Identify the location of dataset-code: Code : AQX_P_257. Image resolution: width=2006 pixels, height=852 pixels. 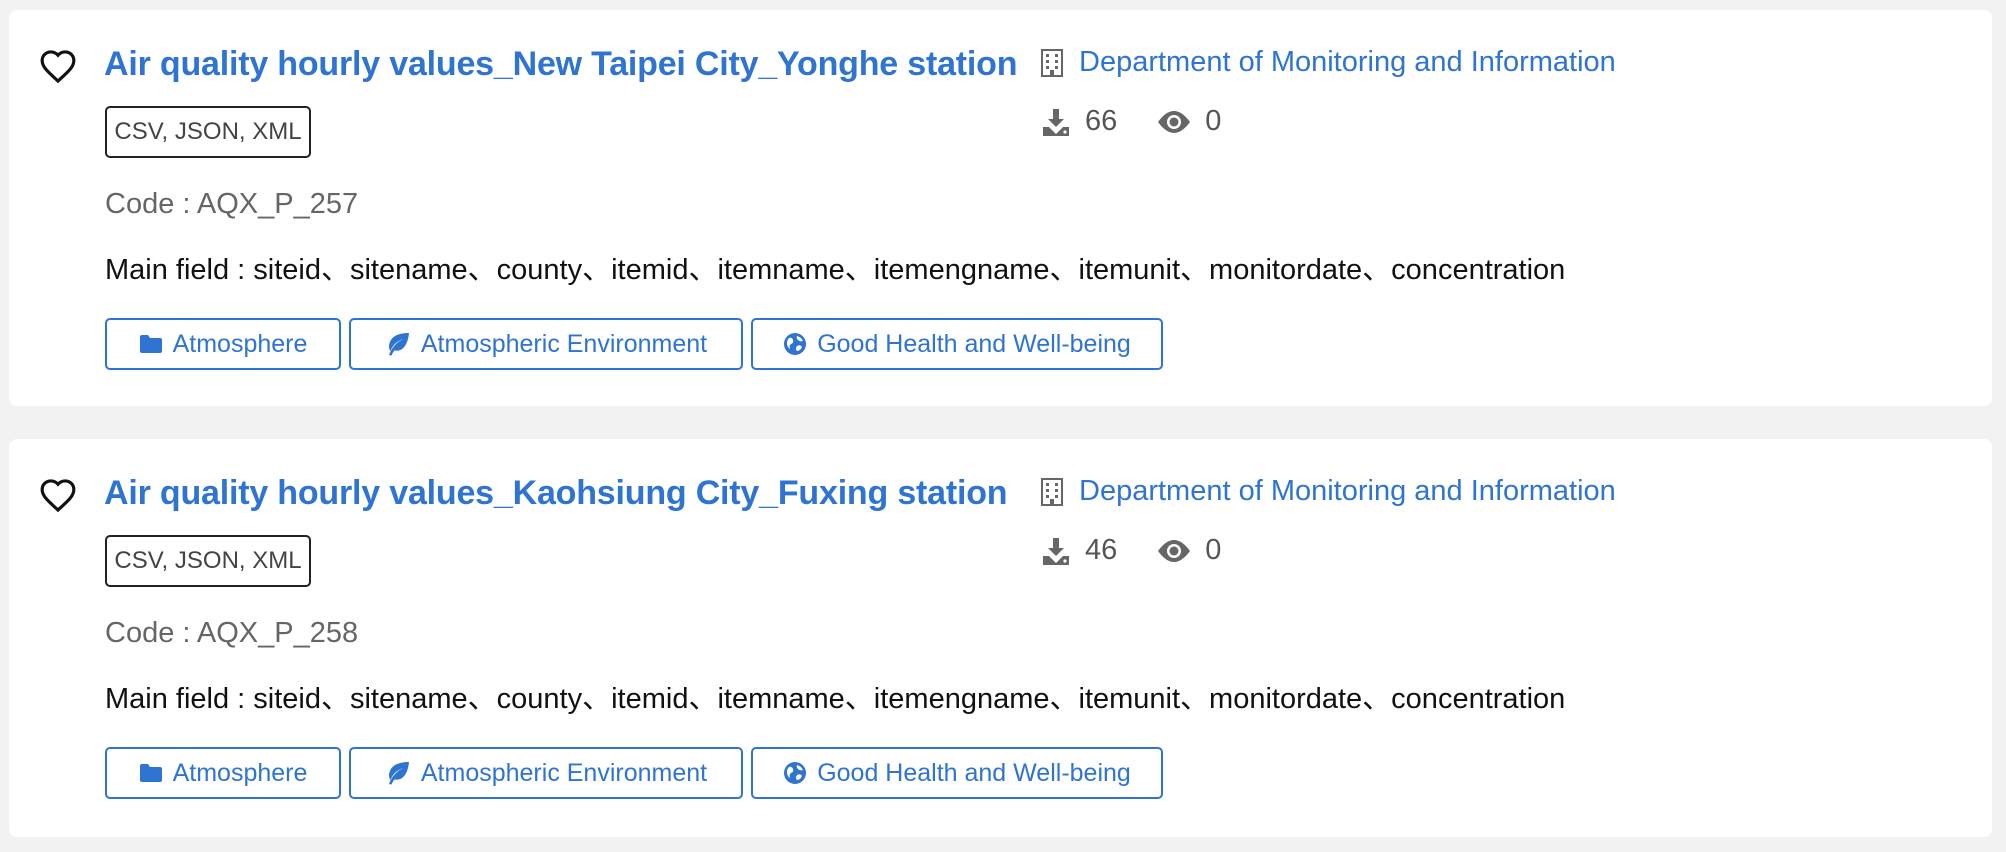
(232, 204).